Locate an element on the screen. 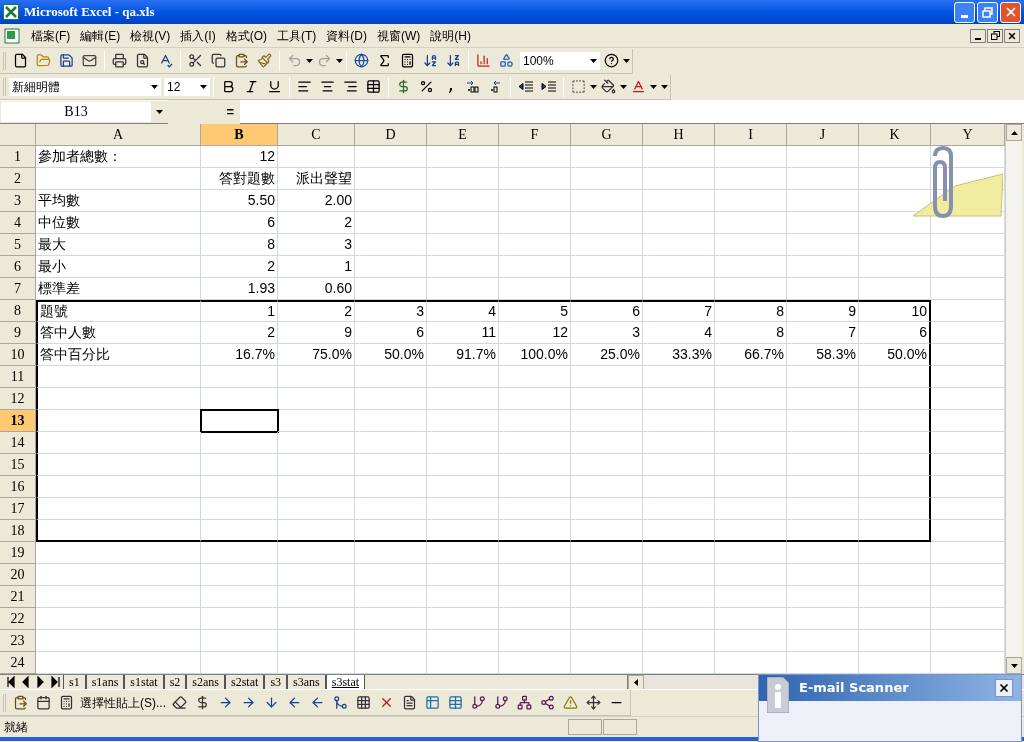  row-header: 9 is located at coordinates (18, 333).